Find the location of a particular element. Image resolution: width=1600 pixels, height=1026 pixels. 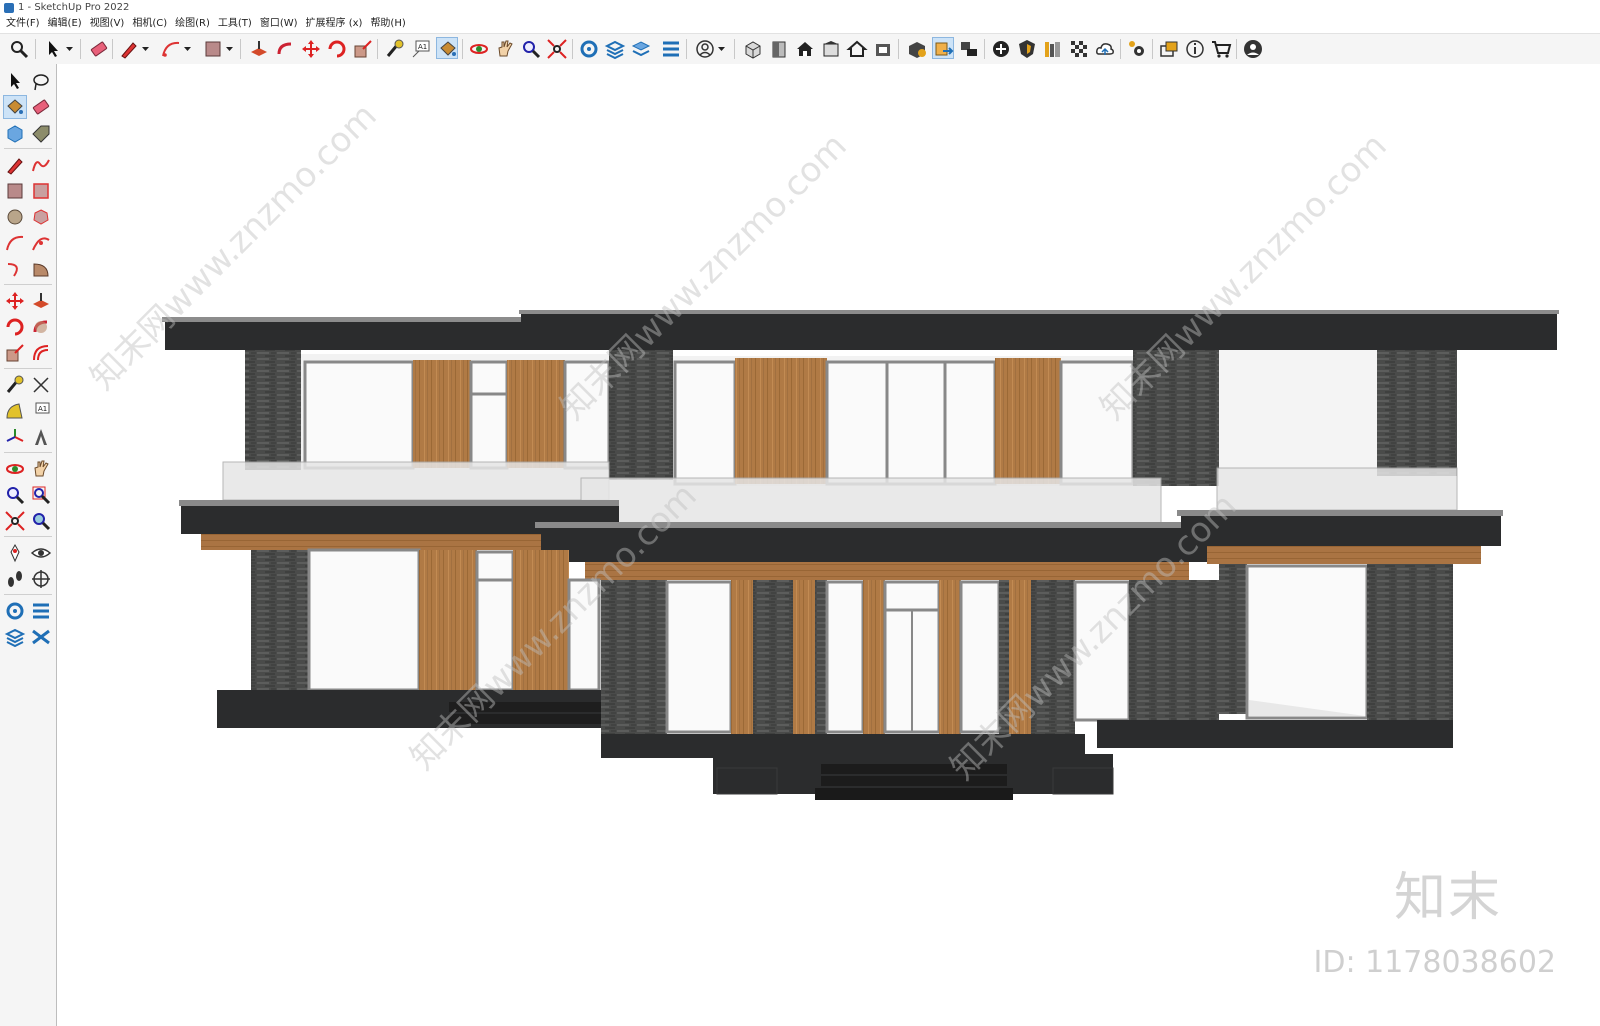

axes-icon is located at coordinates (15, 437).